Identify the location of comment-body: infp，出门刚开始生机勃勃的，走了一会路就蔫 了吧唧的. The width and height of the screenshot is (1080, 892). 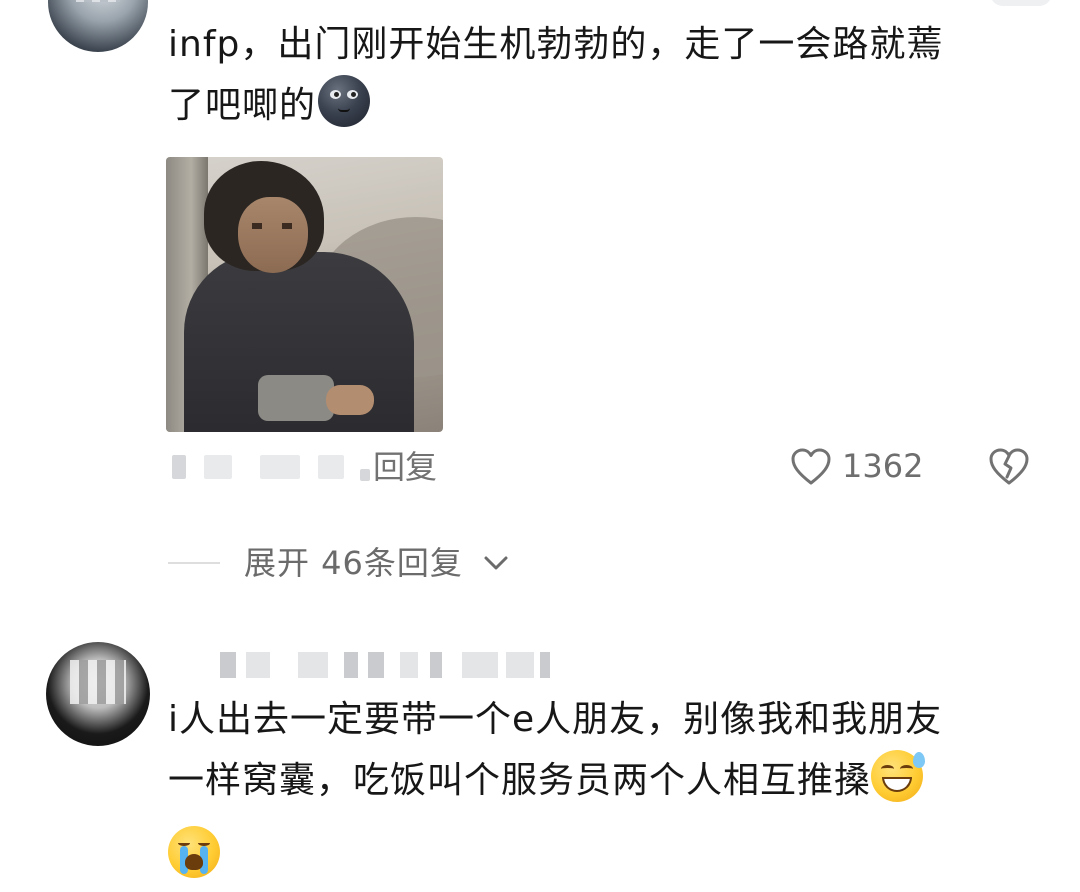
(598, 75).